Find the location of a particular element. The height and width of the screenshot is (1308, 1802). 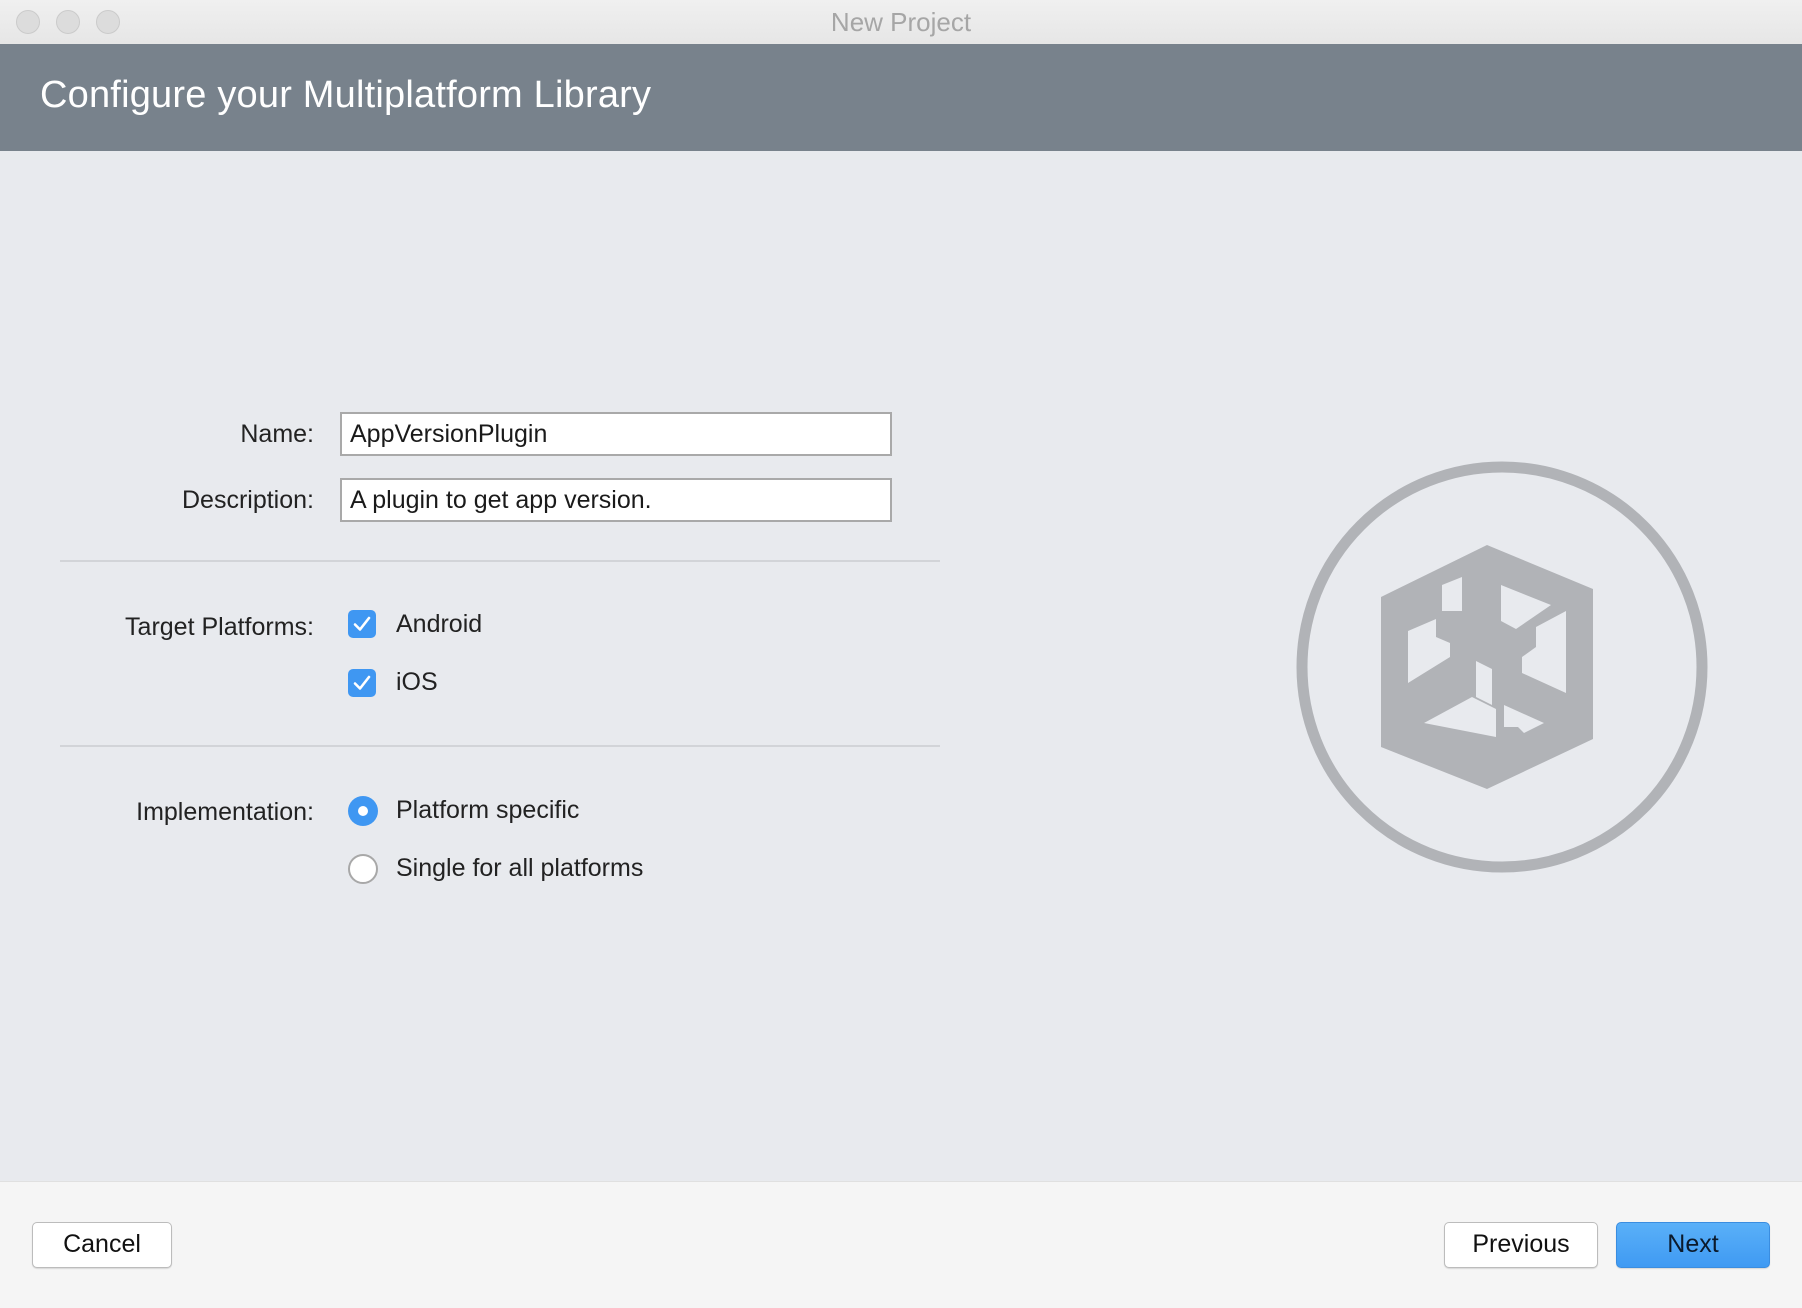

description-field is located at coordinates (616, 500).